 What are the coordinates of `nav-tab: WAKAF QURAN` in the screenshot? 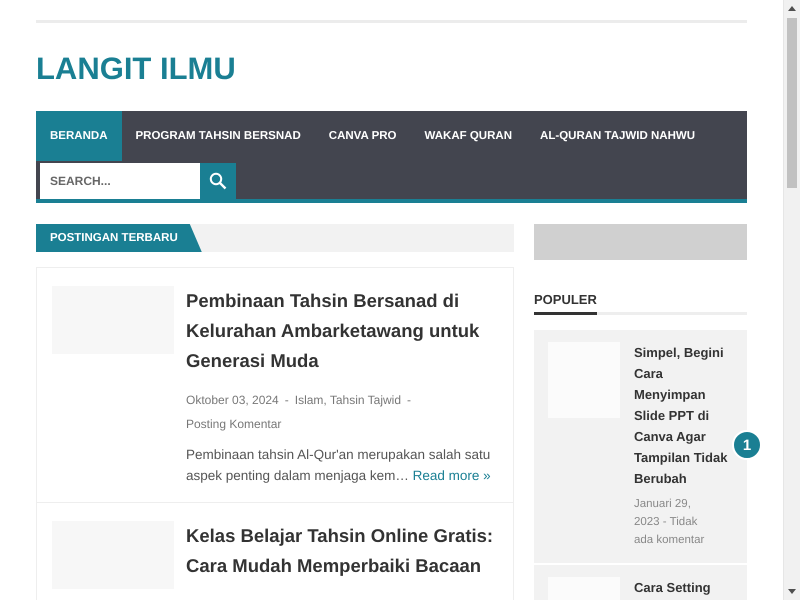 It's located at (468, 136).